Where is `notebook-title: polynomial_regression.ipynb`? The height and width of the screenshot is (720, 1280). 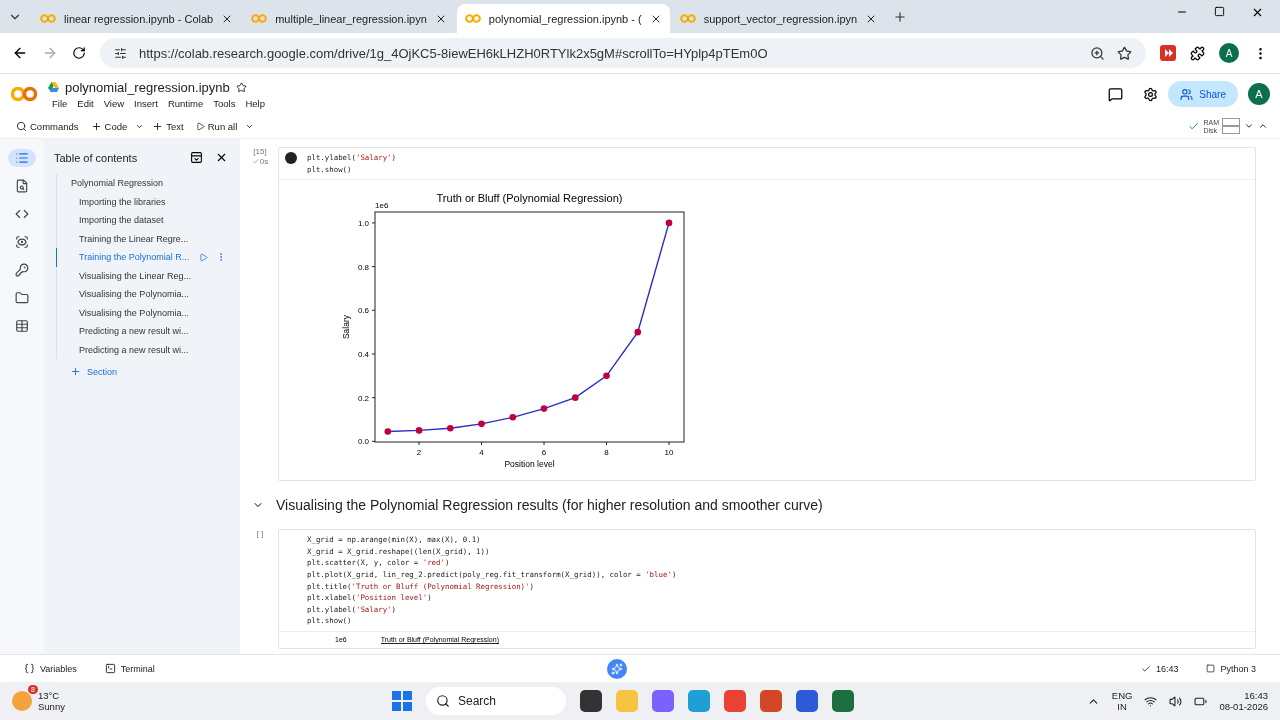 notebook-title: polynomial_regression.ipynb is located at coordinates (147, 87).